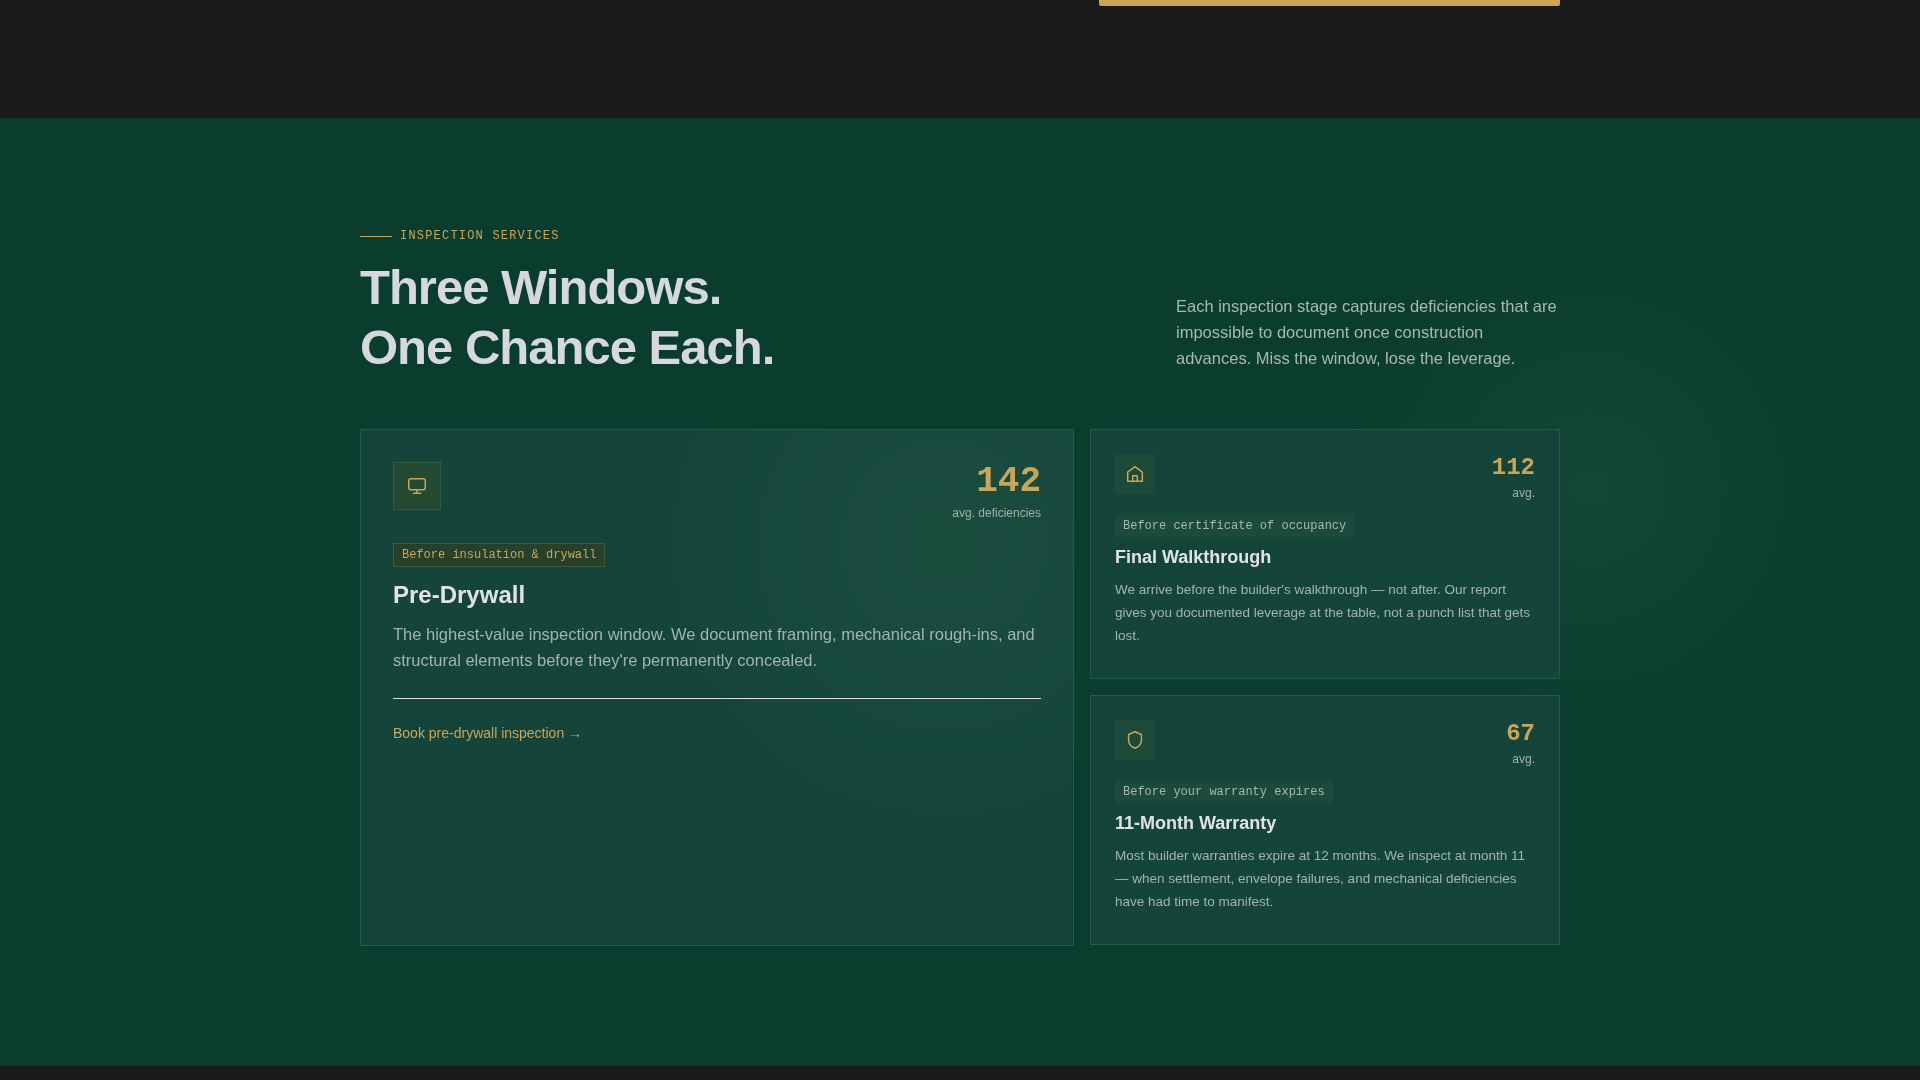 The height and width of the screenshot is (1080, 1920). What do you see at coordinates (1329, 3) in the screenshot?
I see `button-edge` at bounding box center [1329, 3].